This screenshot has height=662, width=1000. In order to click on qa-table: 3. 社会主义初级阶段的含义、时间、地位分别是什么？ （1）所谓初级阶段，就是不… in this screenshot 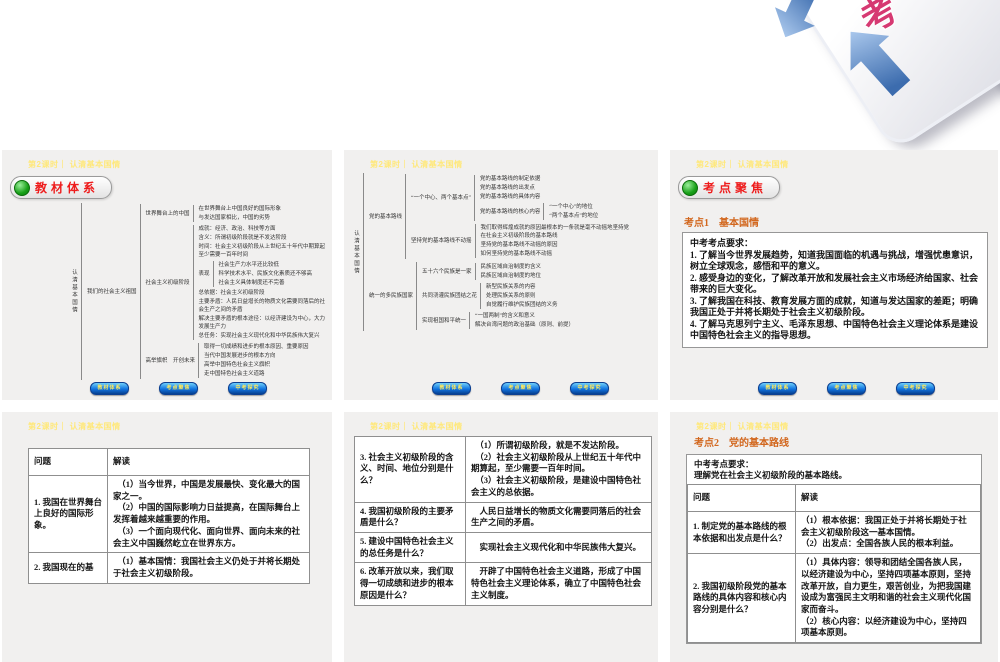, I will do `click(503, 521)`.